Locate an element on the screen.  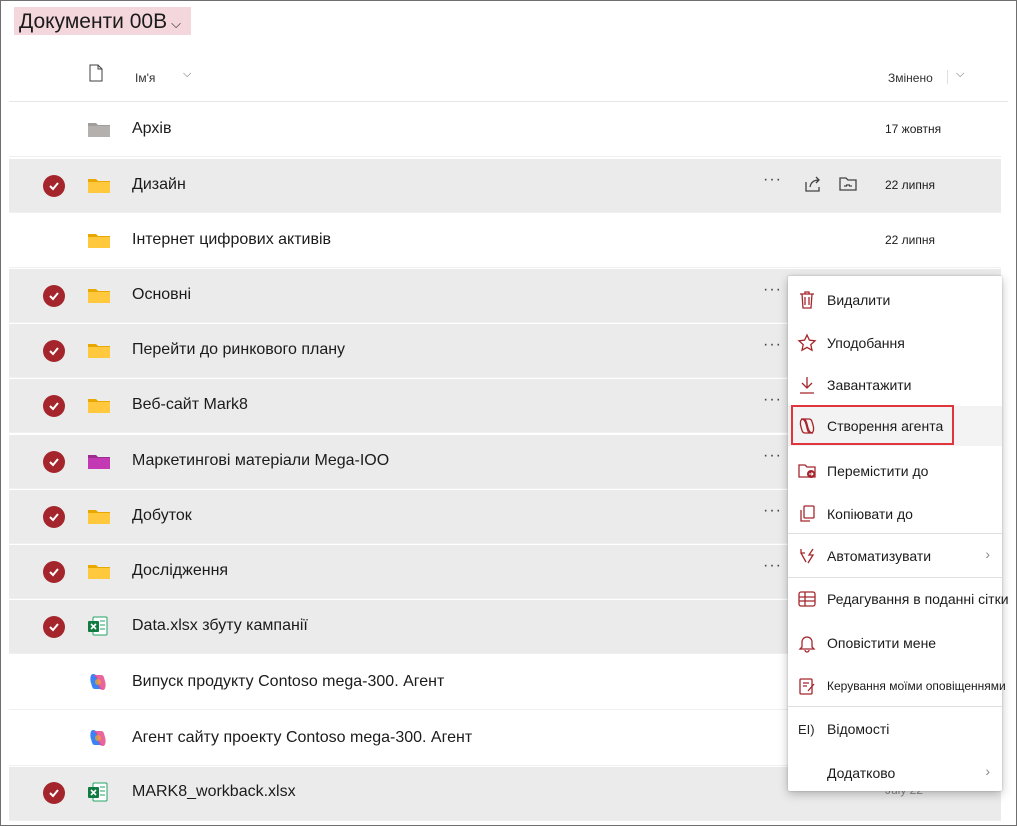
menu-label: Видалити is located at coordinates (859, 300).